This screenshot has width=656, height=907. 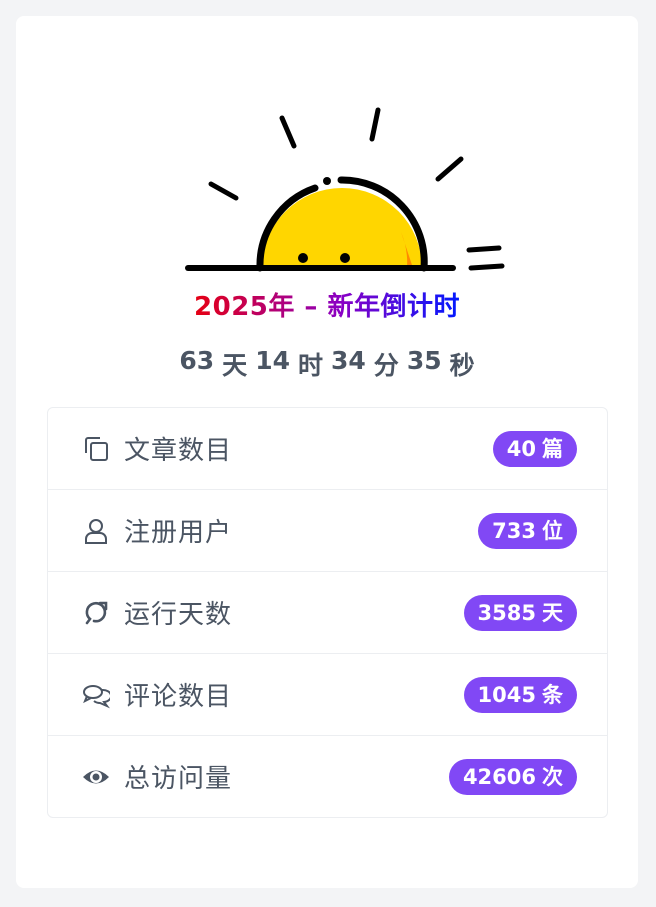 I want to click on stat-value: 1045, so click(x=506, y=694).